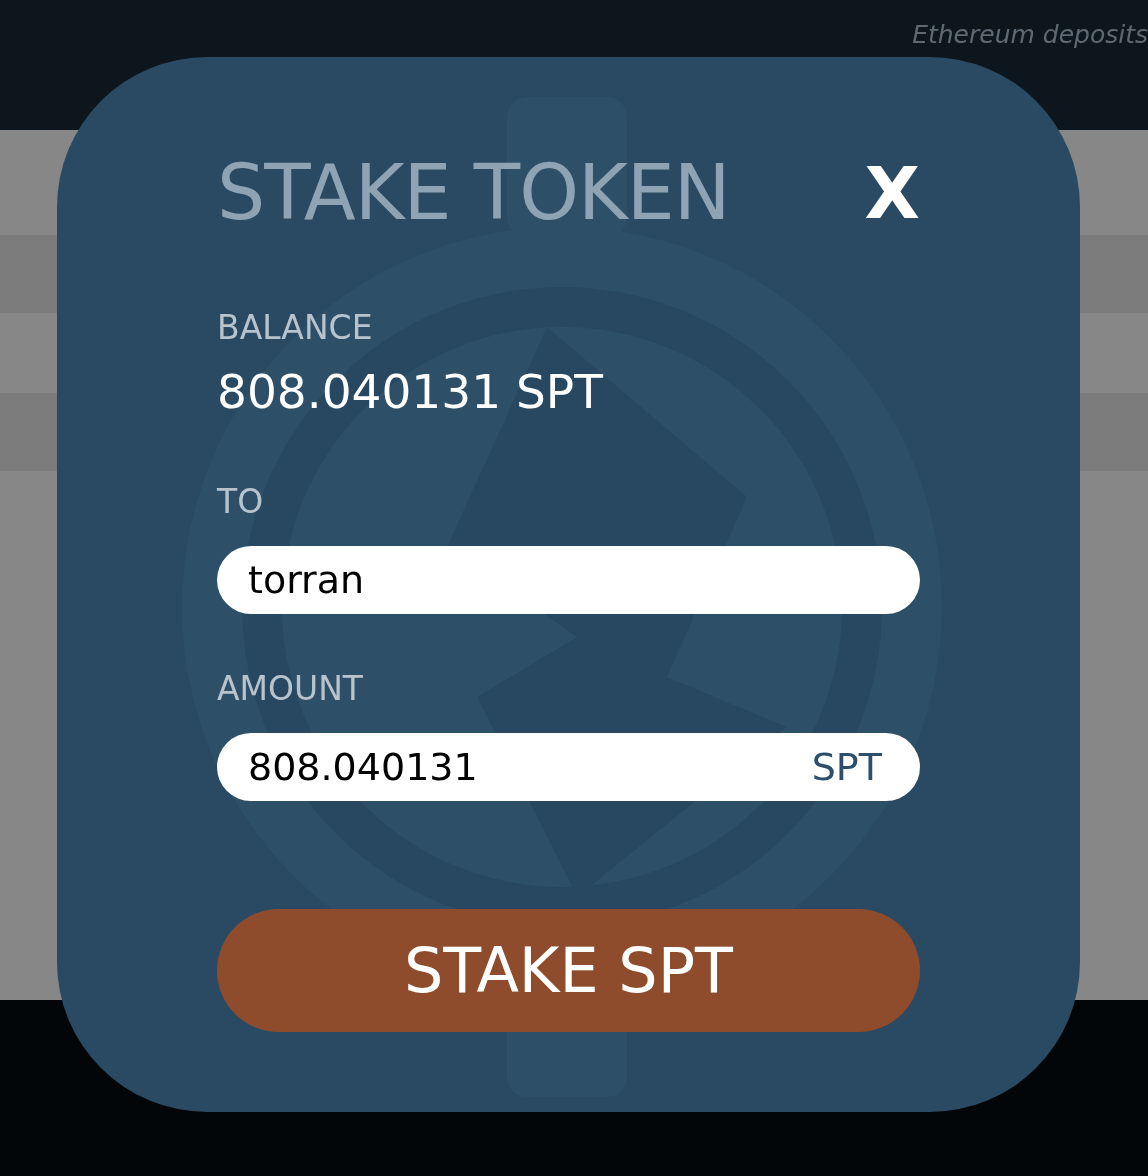 The height and width of the screenshot is (1176, 1148). Describe the element at coordinates (565, 580) in the screenshot. I see `recipient-input: torran` at that location.